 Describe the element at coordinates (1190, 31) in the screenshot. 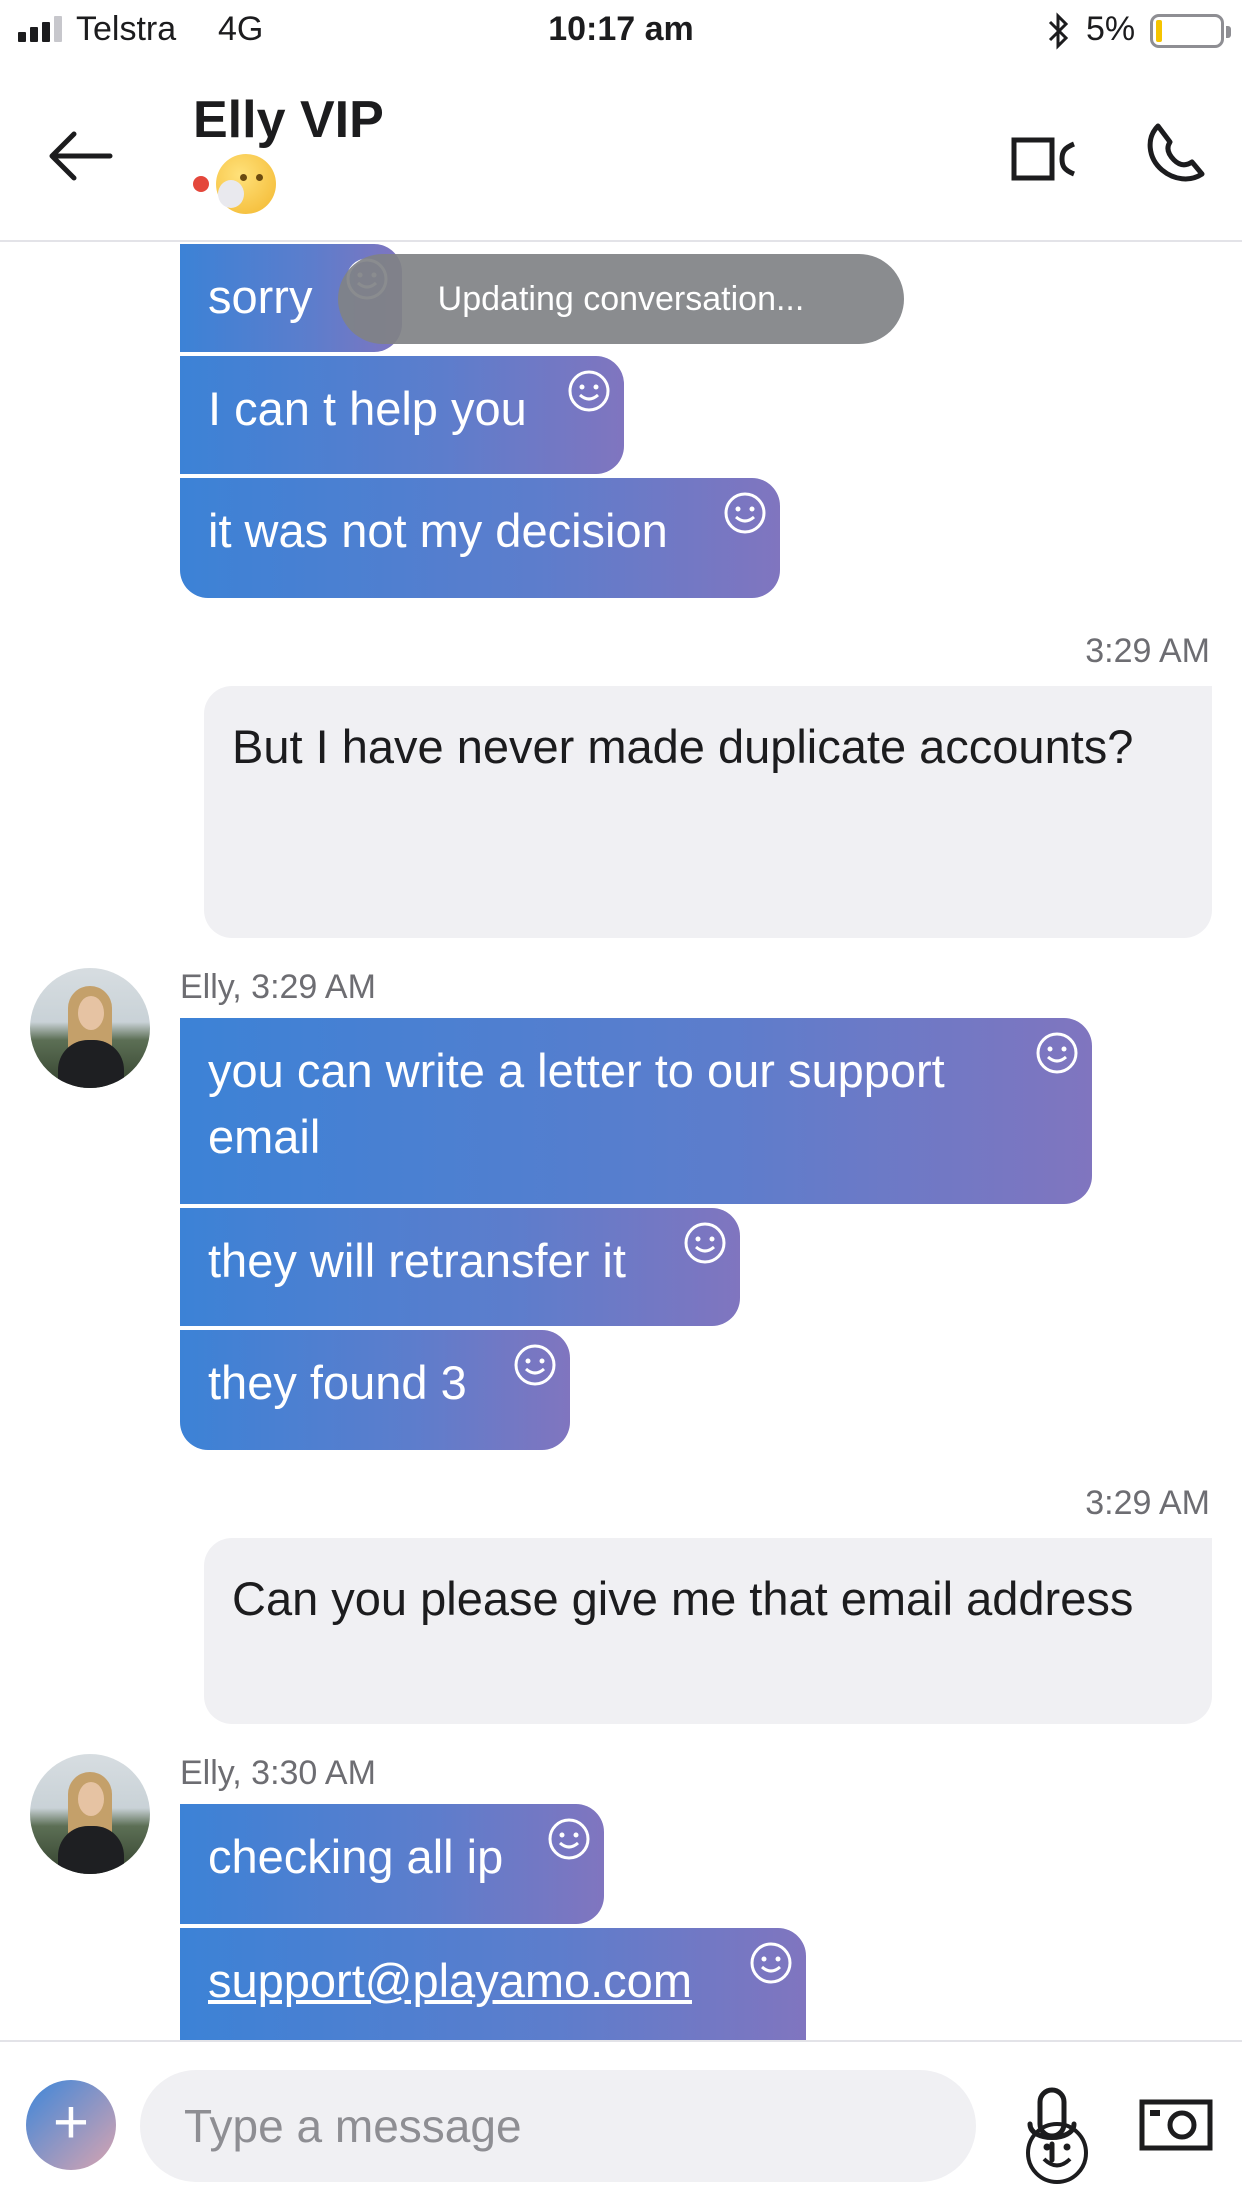

I see `battery-icon` at that location.